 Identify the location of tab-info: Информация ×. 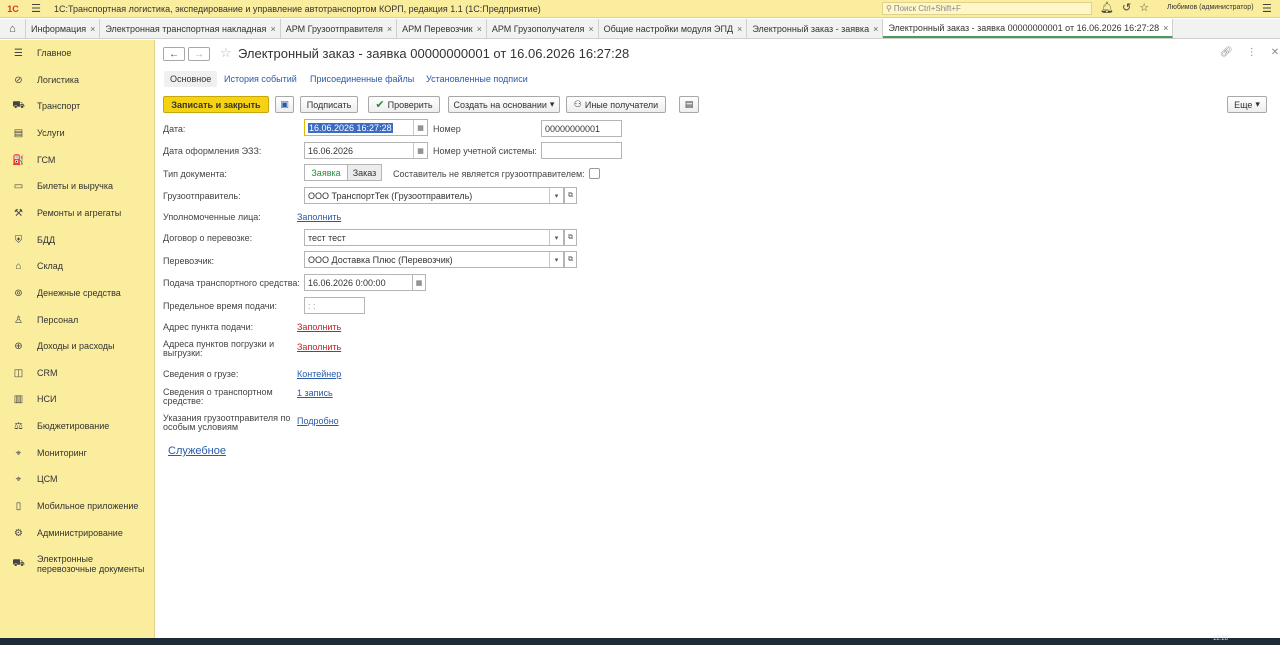
(63, 28).